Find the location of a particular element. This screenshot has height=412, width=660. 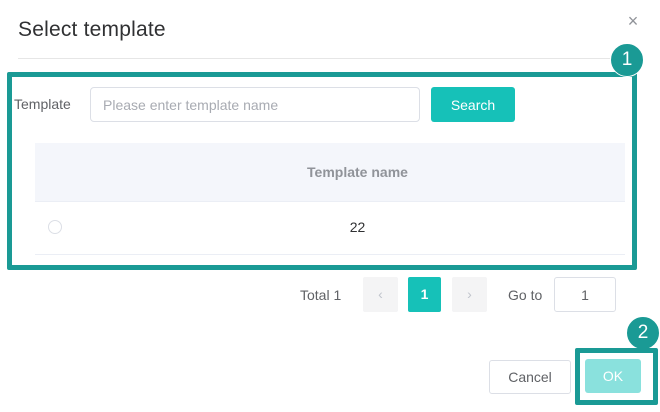

cancel-button: Cancel is located at coordinates (530, 377).